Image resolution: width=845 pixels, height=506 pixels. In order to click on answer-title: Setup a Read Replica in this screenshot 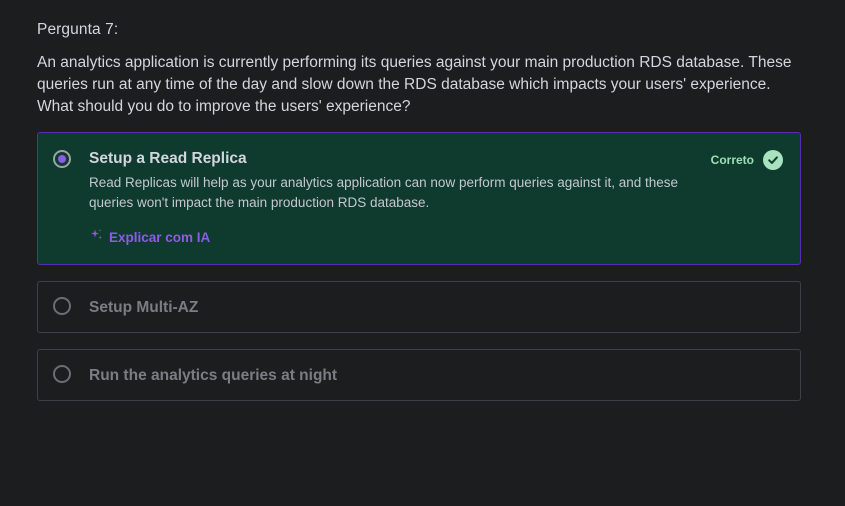, I will do `click(168, 158)`.